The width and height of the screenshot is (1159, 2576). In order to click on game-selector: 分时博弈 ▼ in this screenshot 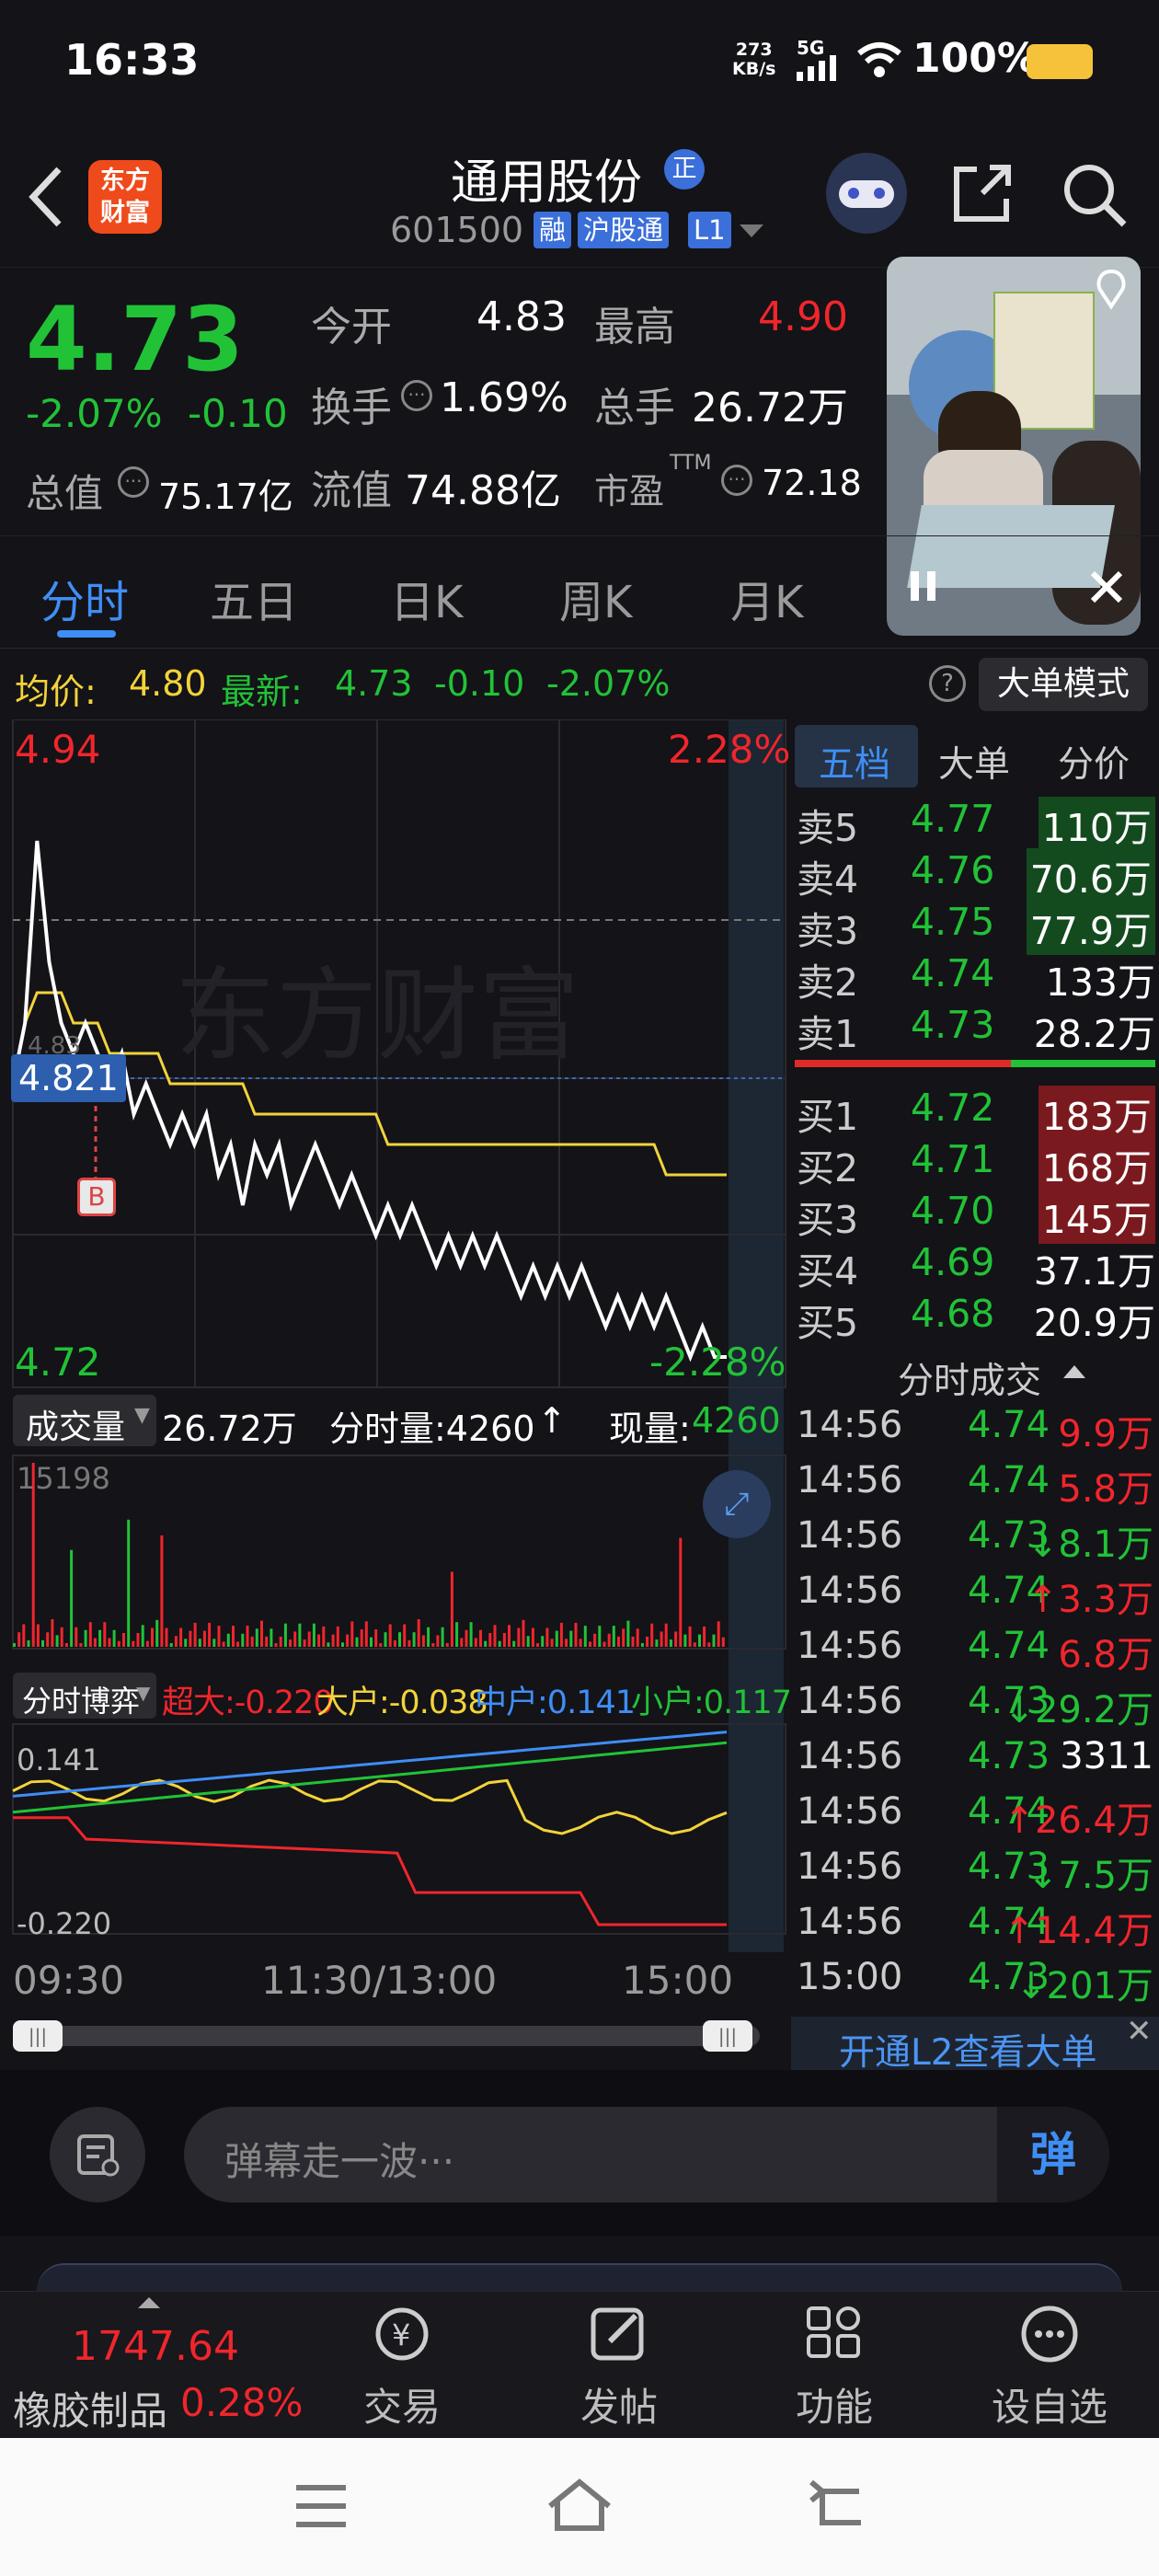, I will do `click(84, 1696)`.